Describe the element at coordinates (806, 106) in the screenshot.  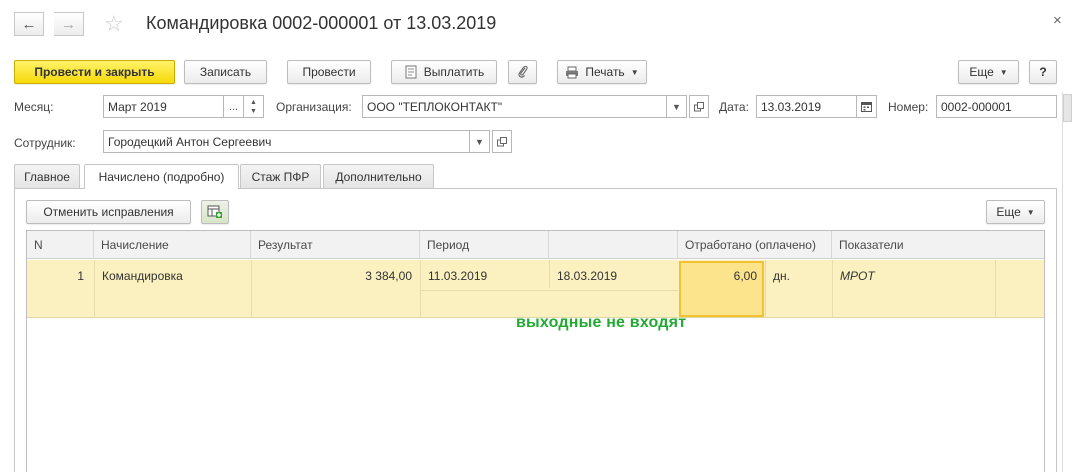
I see `date-field: 13.03.2019` at that location.